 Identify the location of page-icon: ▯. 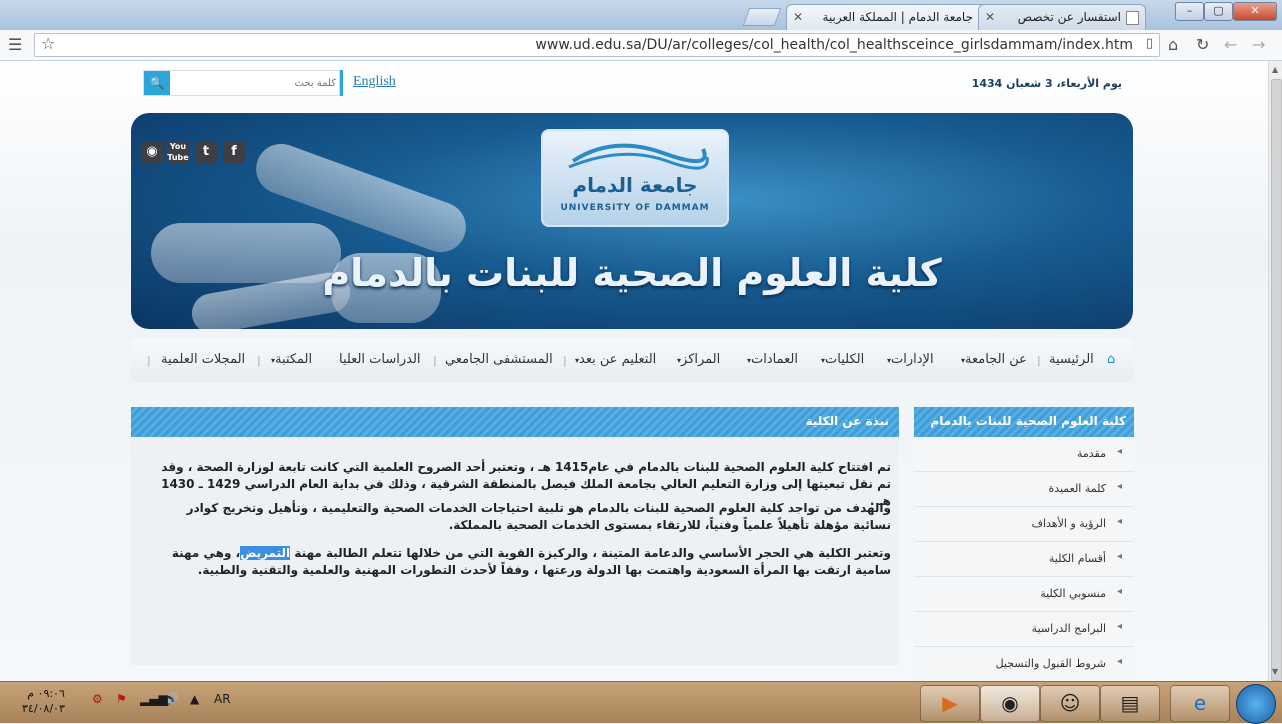
(1149, 43).